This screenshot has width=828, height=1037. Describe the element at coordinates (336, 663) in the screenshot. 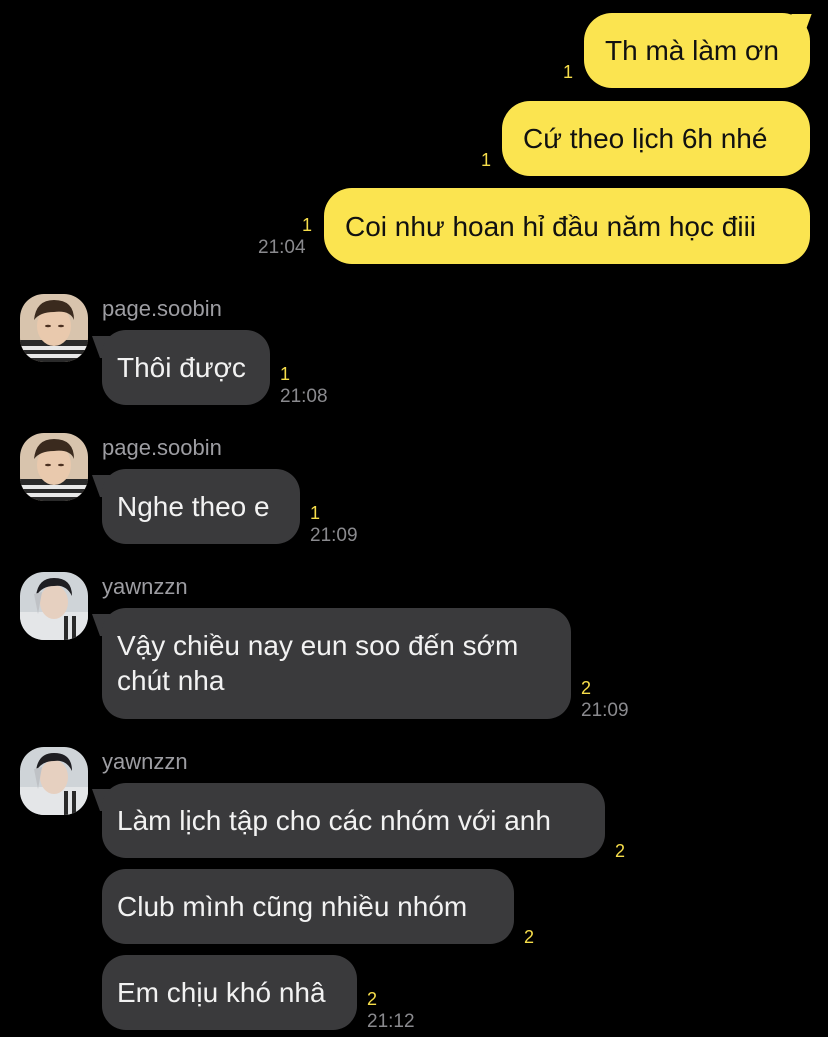

I see `incoming-message-bubble: Vậy chiều nay eun soo đến sớm chút nha` at that location.